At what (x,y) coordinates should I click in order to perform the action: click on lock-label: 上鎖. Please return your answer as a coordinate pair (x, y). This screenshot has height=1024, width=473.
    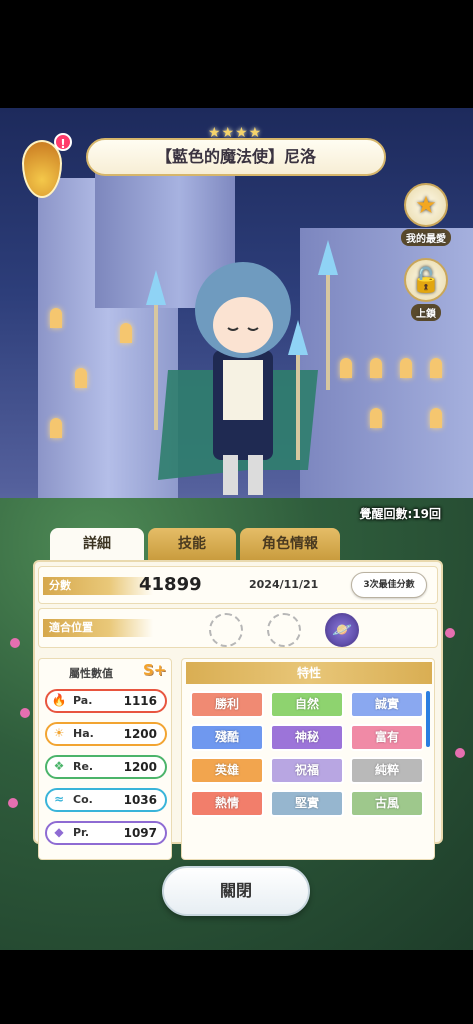
    Looking at the image, I should click on (426, 312).